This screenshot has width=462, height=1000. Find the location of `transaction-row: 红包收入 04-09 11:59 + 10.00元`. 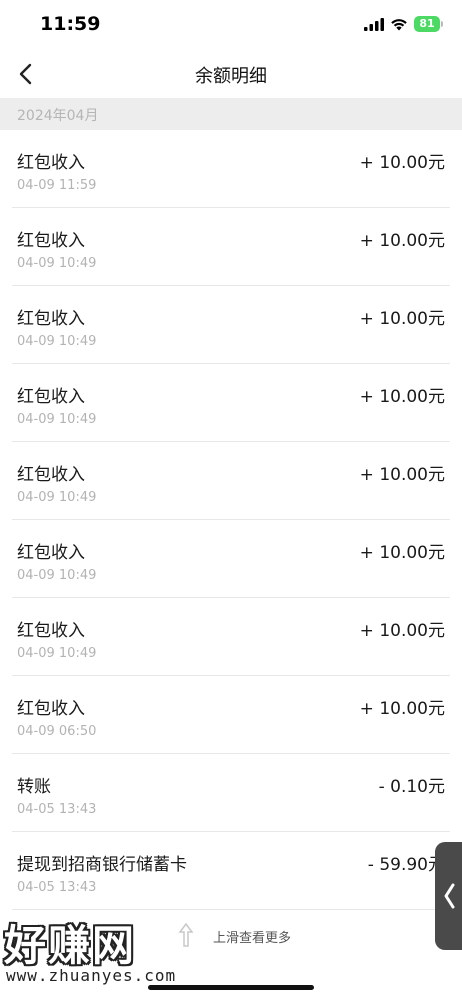

transaction-row: 红包收入 04-09 11:59 + 10.00元 is located at coordinates (231, 169).